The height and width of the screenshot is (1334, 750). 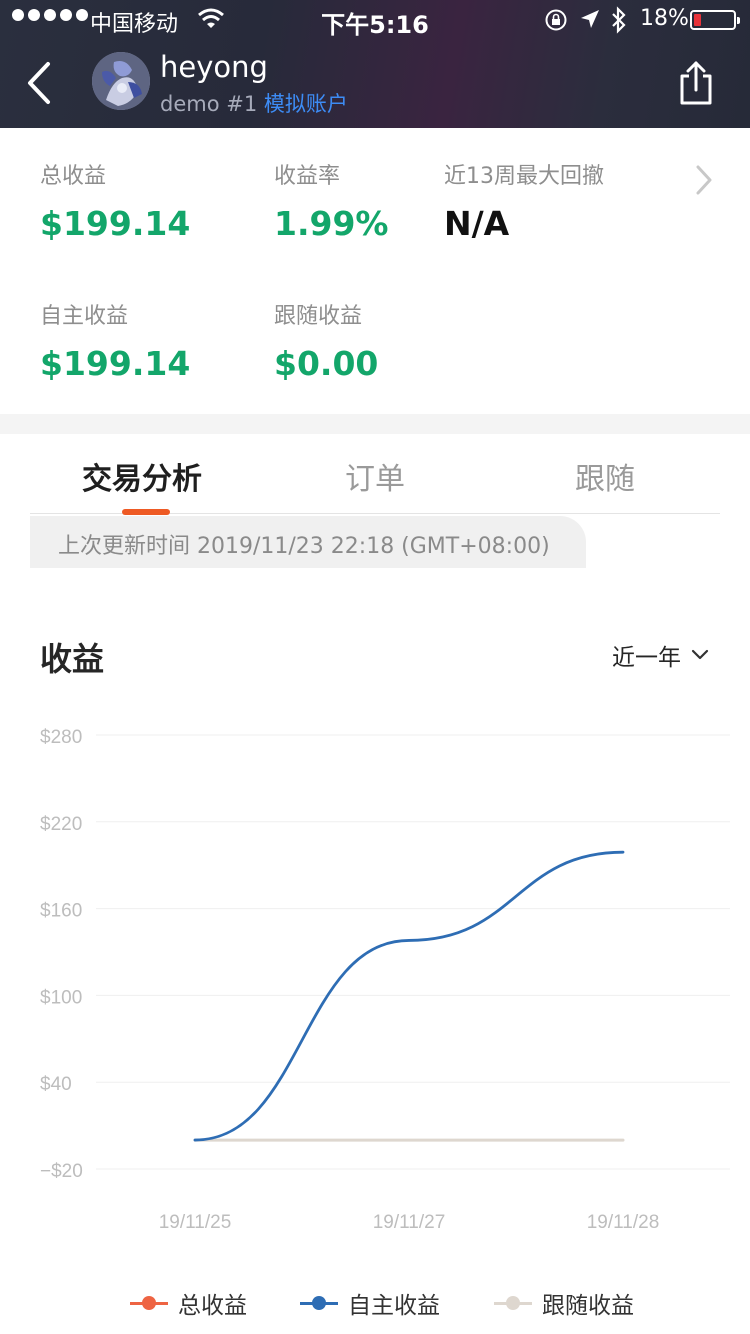 I want to click on share-icon, so click(x=696, y=83).